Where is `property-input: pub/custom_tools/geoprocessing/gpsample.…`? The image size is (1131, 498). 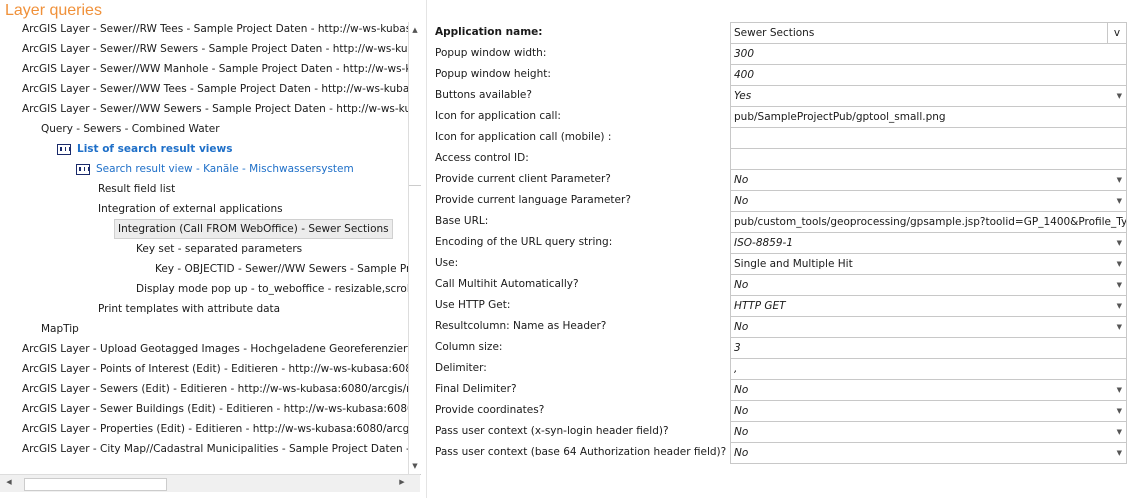 property-input: pub/custom_tools/geoprocessing/gpsample.… is located at coordinates (928, 222).